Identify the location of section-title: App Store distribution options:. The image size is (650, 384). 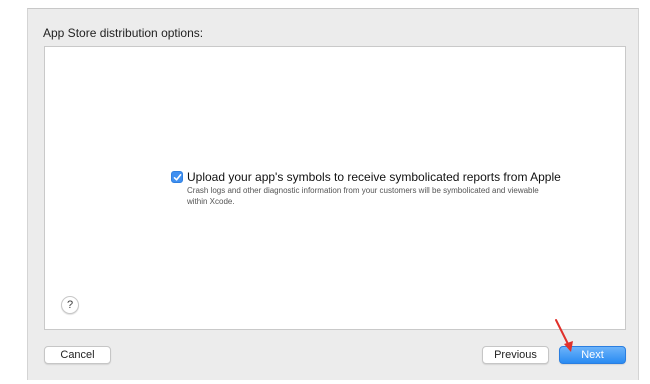
(123, 33).